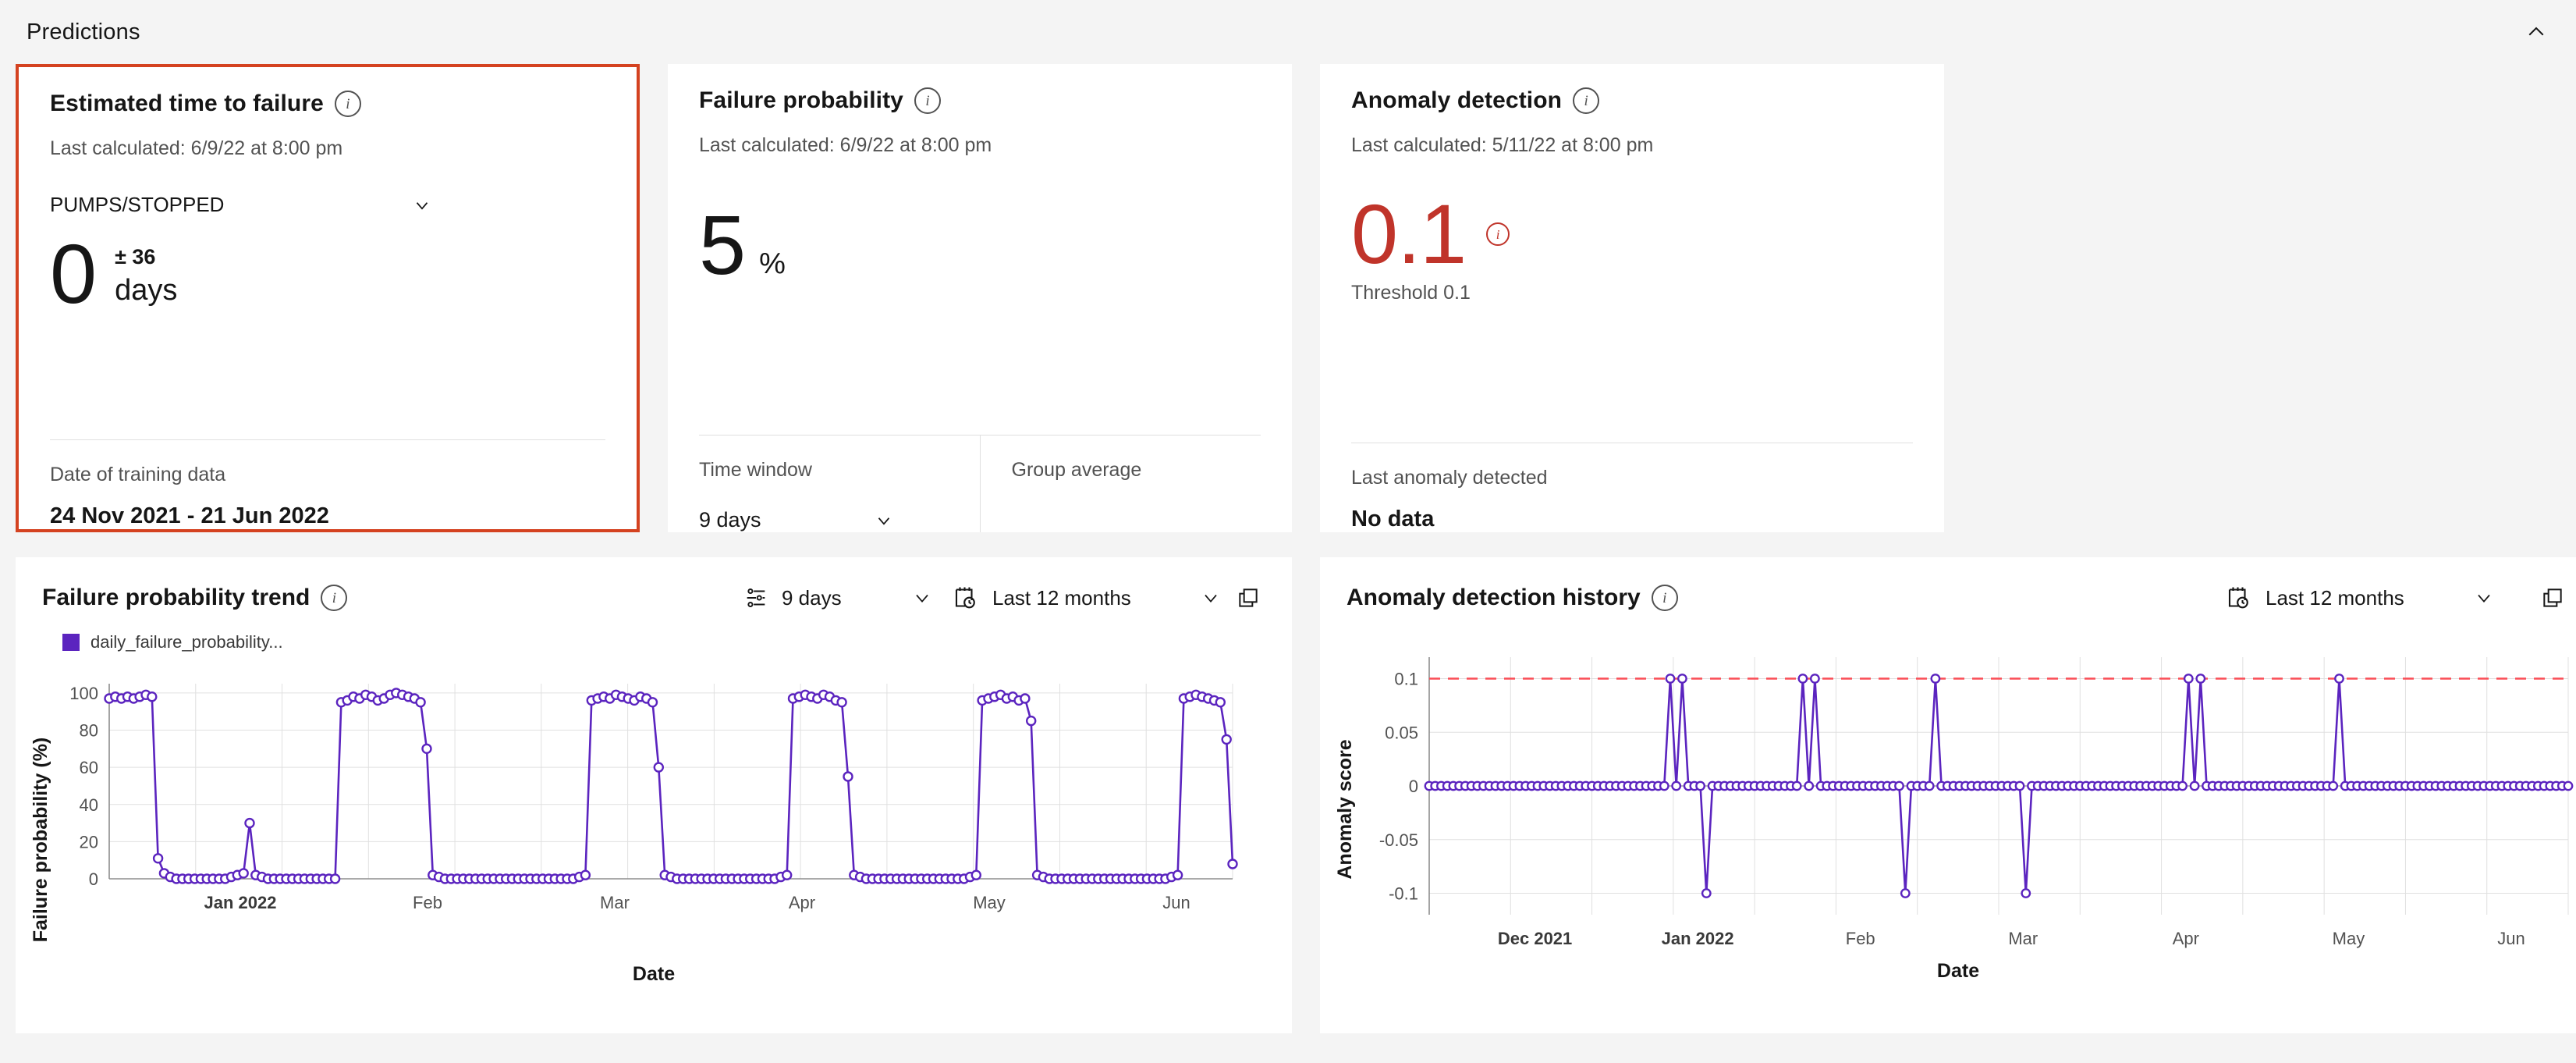 The image size is (2576, 1063). What do you see at coordinates (328, 92) in the screenshot?
I see `card-header: Estimated time to failure i` at bounding box center [328, 92].